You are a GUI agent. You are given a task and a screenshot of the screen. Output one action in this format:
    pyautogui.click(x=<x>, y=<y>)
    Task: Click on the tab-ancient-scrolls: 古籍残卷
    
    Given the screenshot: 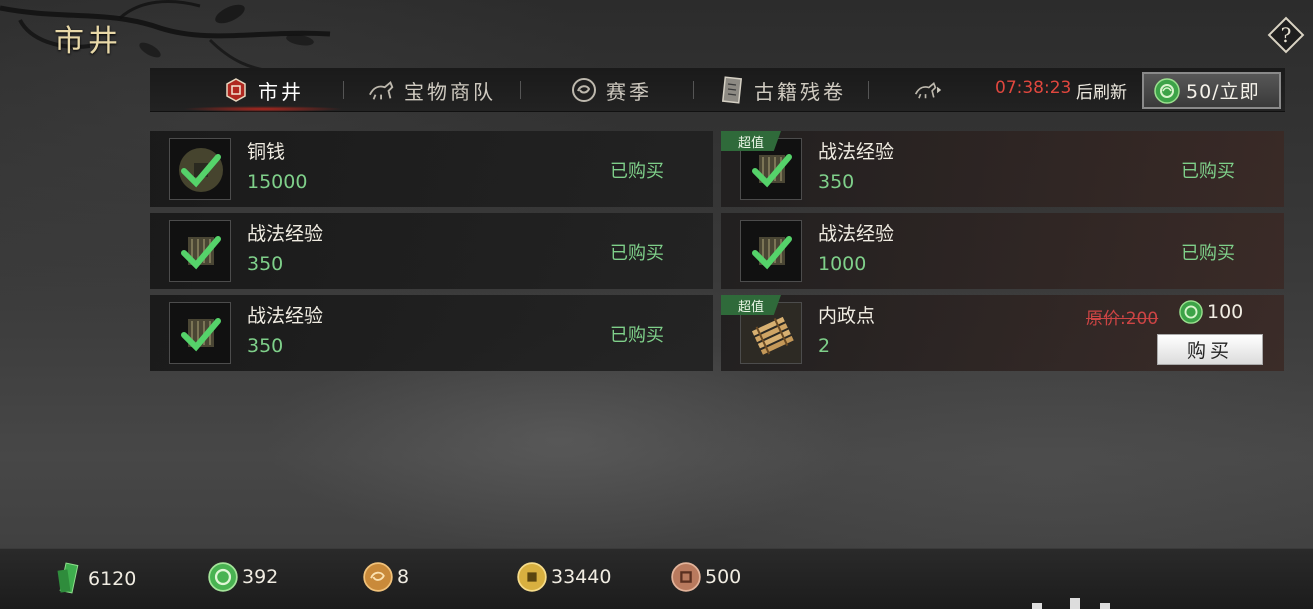 What is the action you would take?
    pyautogui.click(x=782, y=90)
    